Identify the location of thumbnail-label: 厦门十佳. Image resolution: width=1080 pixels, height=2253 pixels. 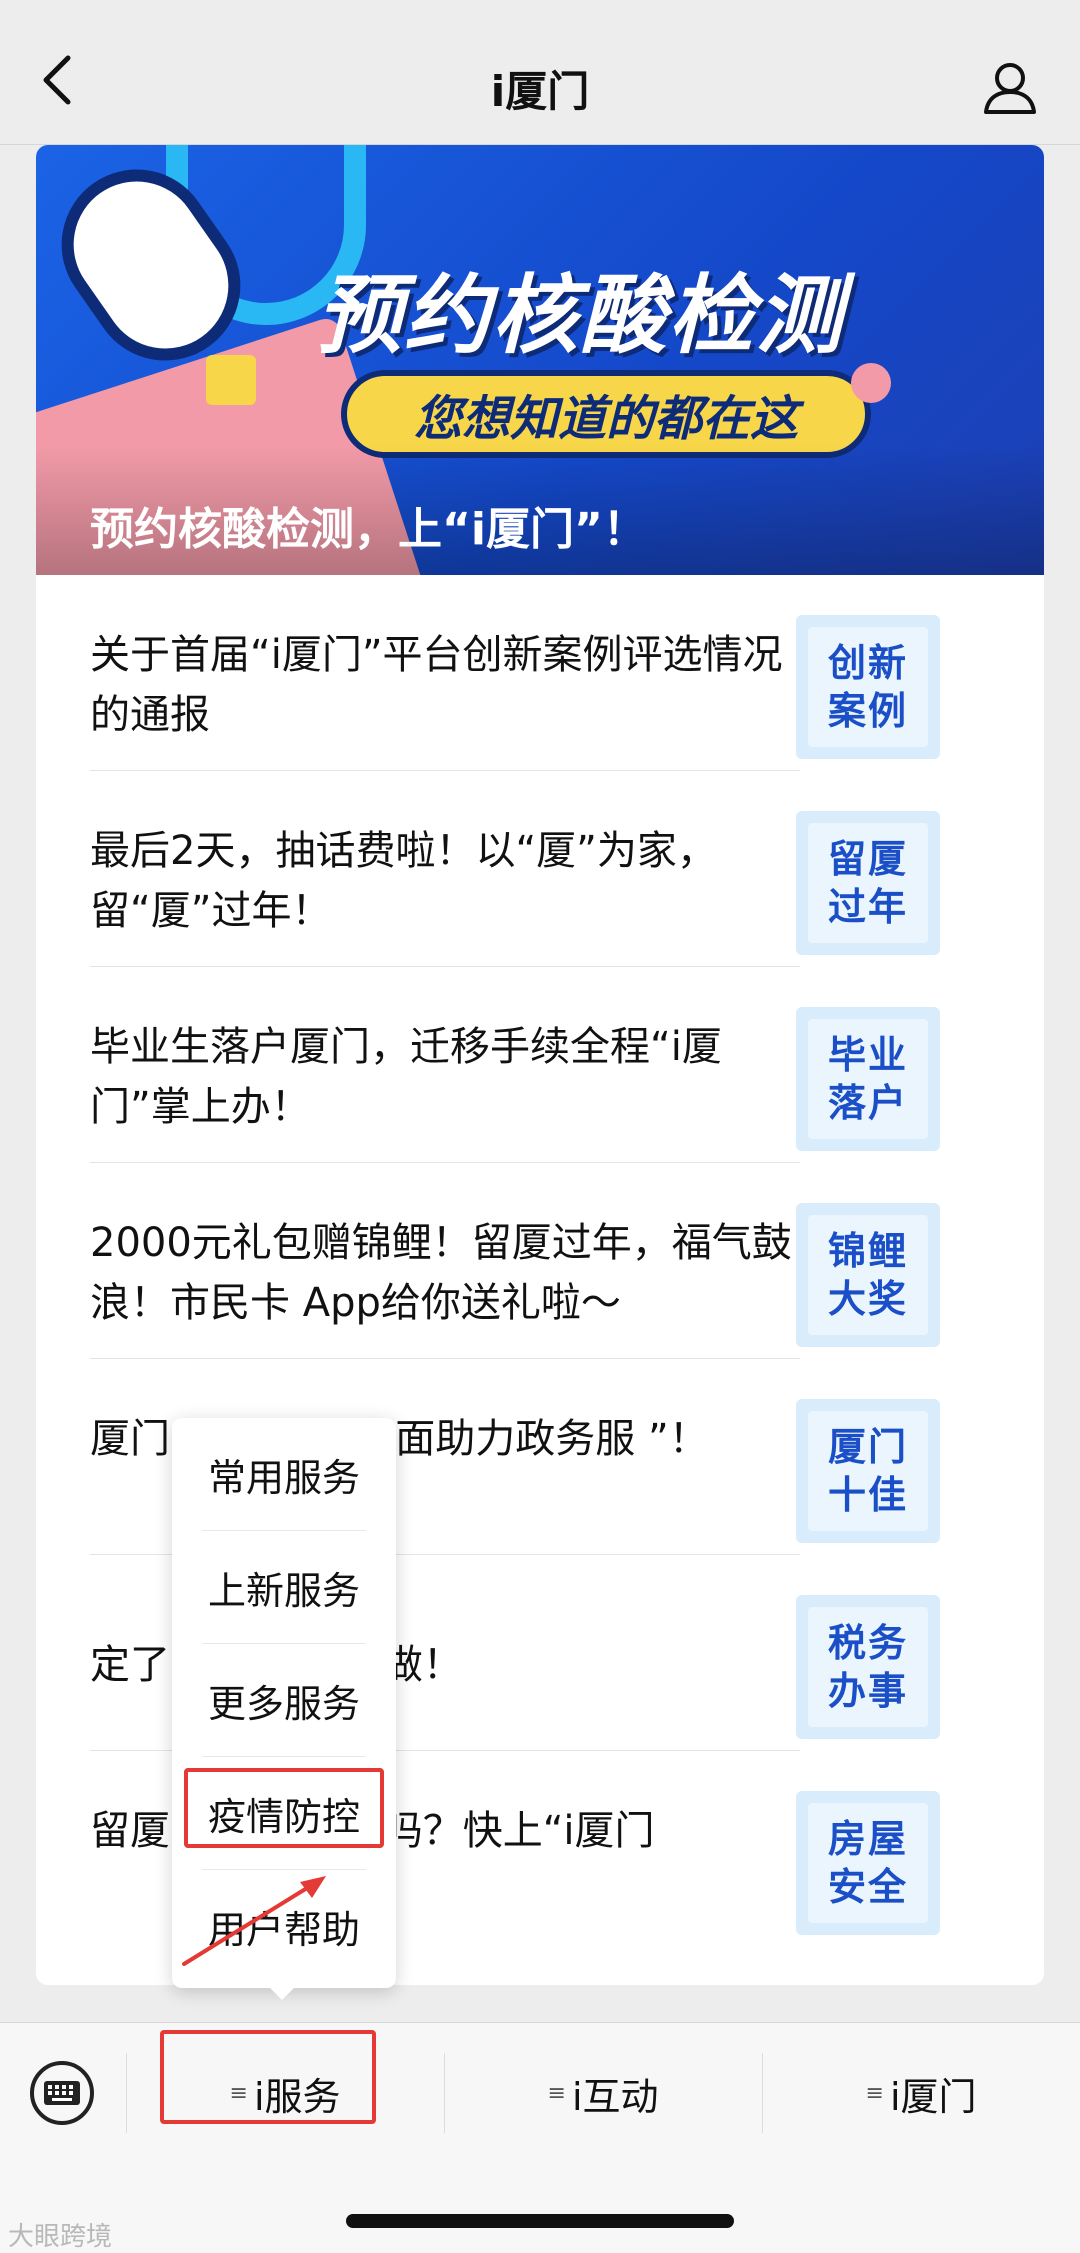
(868, 1471).